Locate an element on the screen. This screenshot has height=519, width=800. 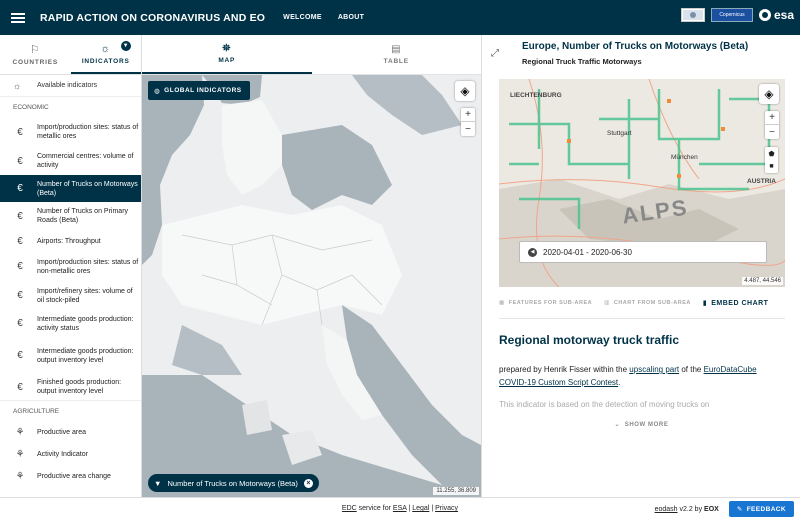
partner-logos: Copernicus esa is located at coordinates (737, 15).